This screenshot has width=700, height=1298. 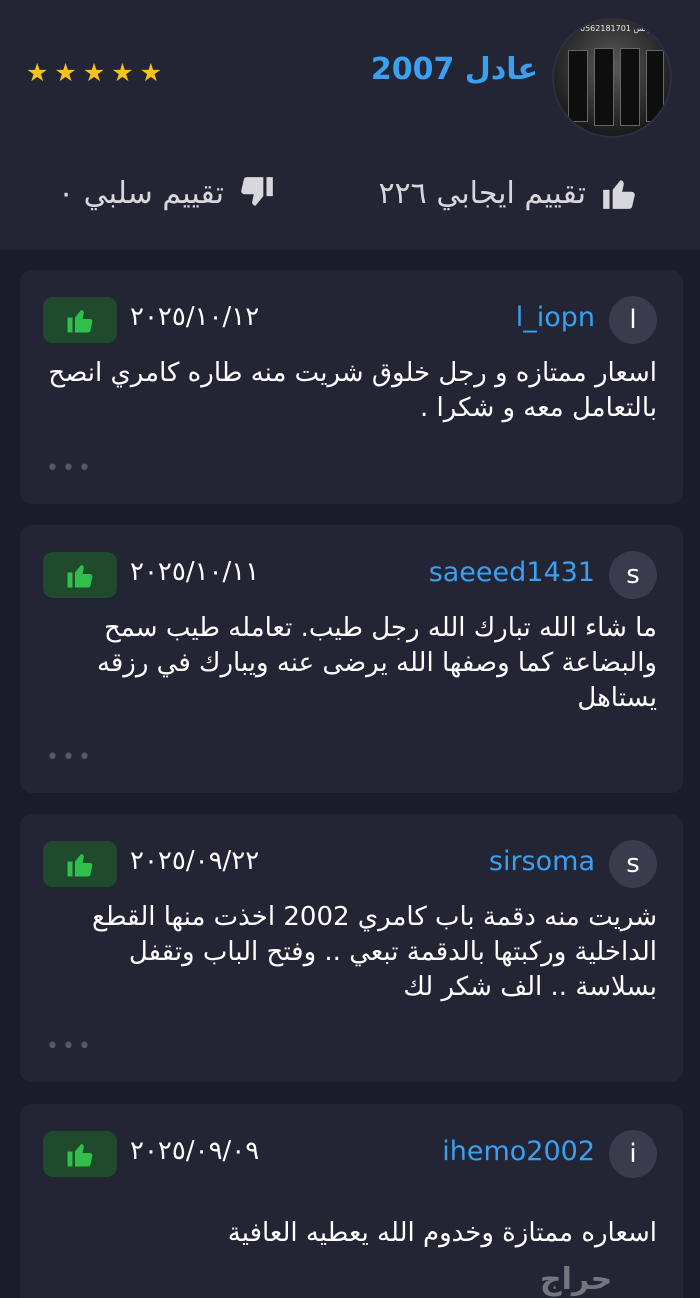 What do you see at coordinates (616, 28) in the screenshot?
I see `avatar-plate-text: واتس 0562181701` at bounding box center [616, 28].